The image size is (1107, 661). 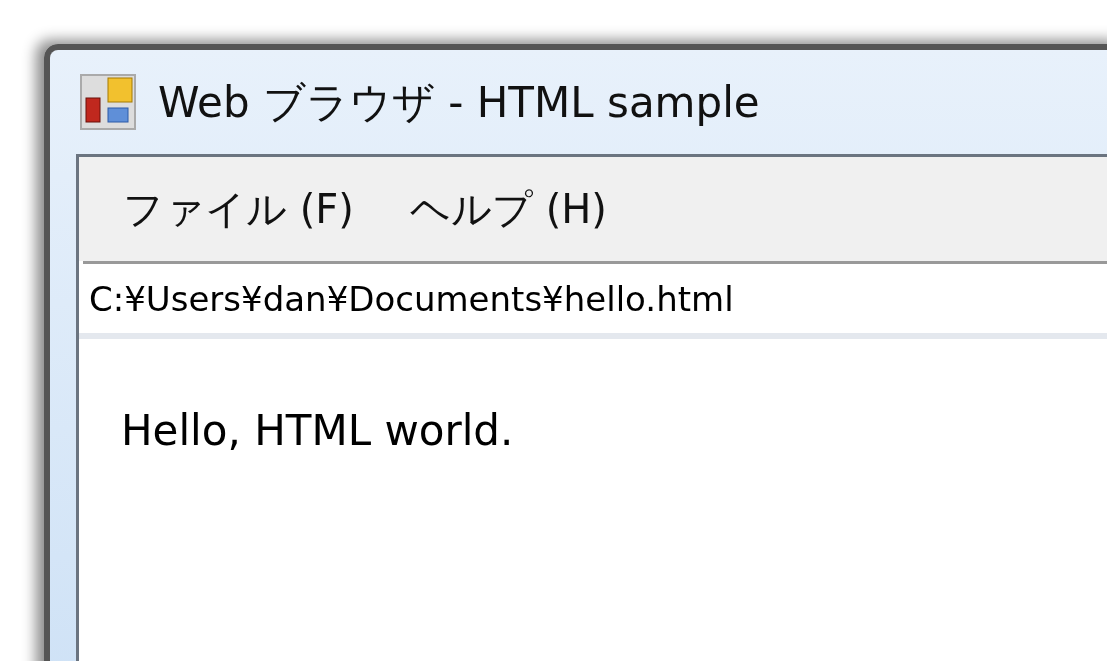 What do you see at coordinates (238, 209) in the screenshot?
I see `menu-item: ファイル (F)` at bounding box center [238, 209].